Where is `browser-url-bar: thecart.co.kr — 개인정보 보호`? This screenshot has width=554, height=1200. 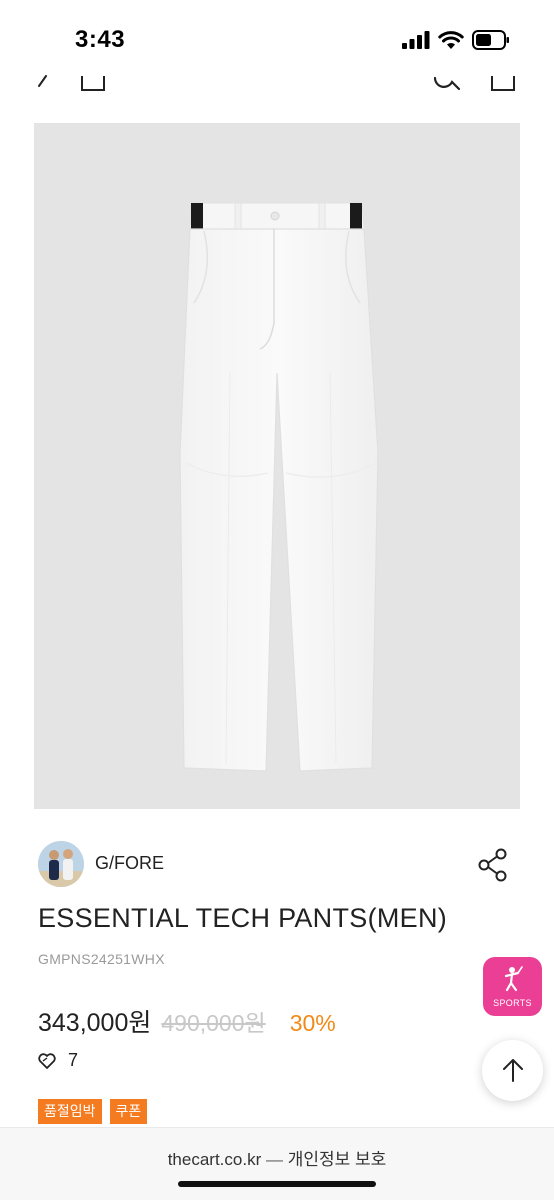 browser-url-bar: thecart.co.kr — 개인정보 보호 is located at coordinates (277, 1157).